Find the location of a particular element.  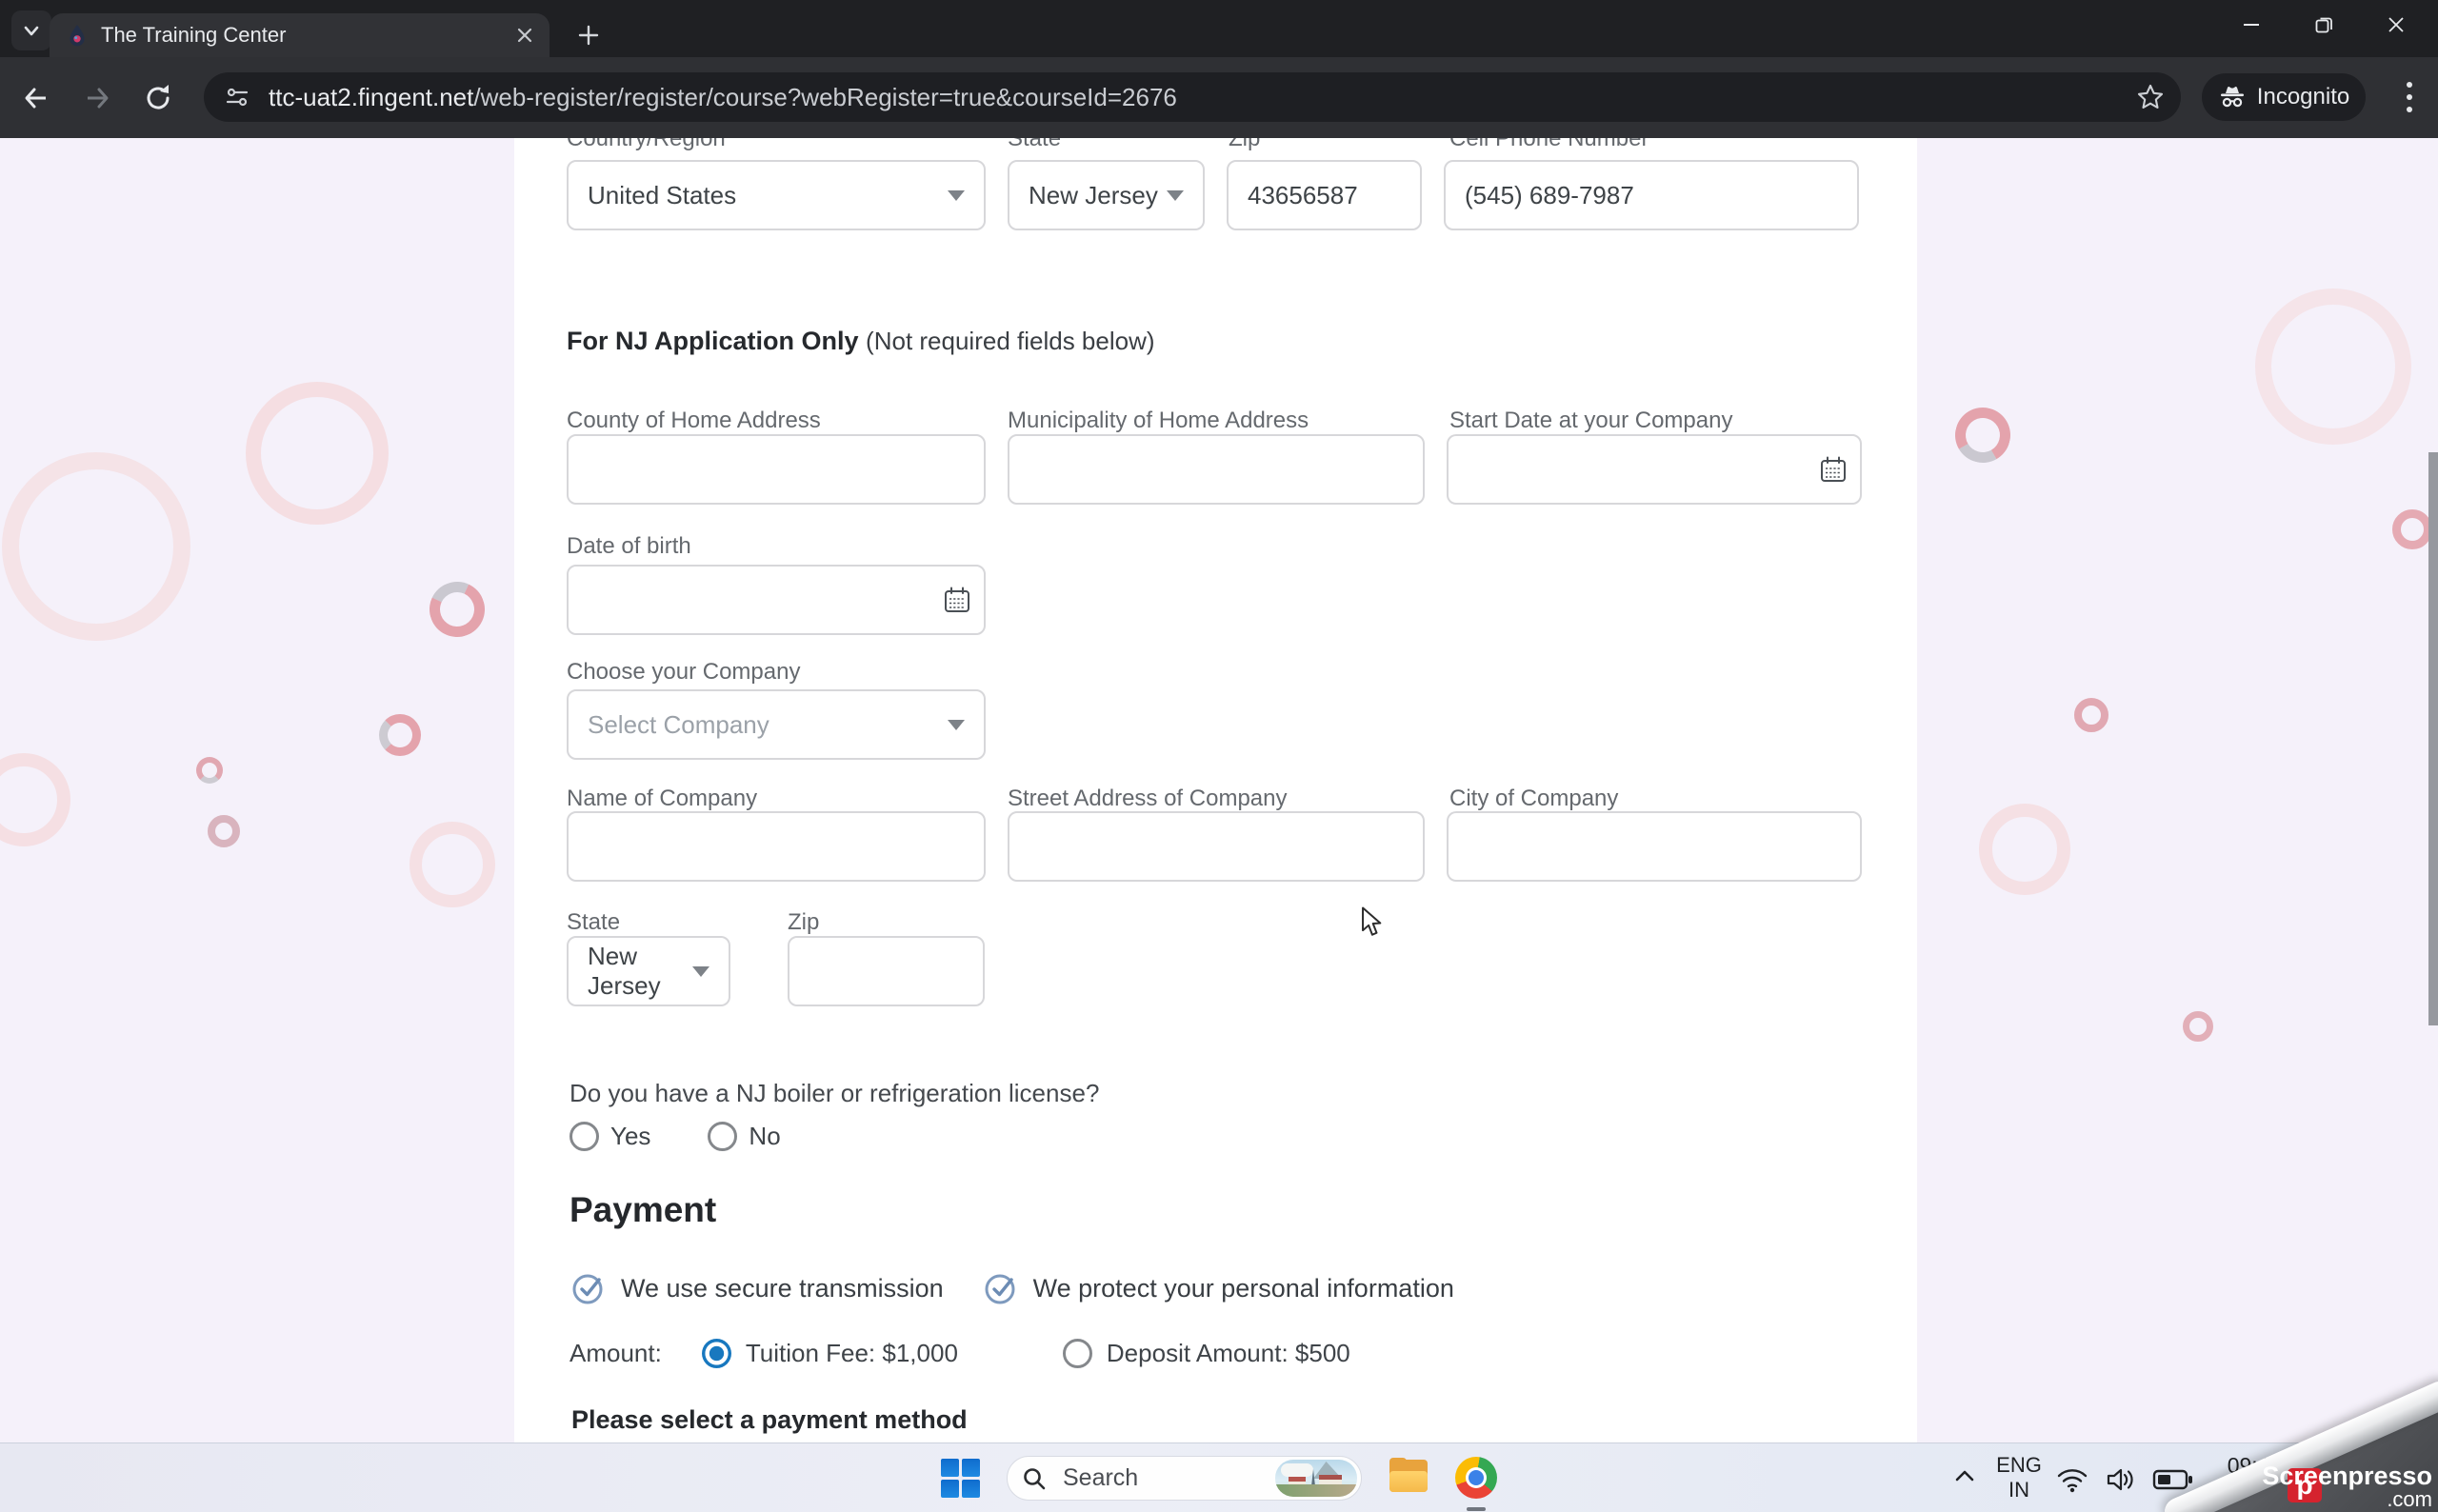

browser-tab: The Training Center is located at coordinates (300, 35).